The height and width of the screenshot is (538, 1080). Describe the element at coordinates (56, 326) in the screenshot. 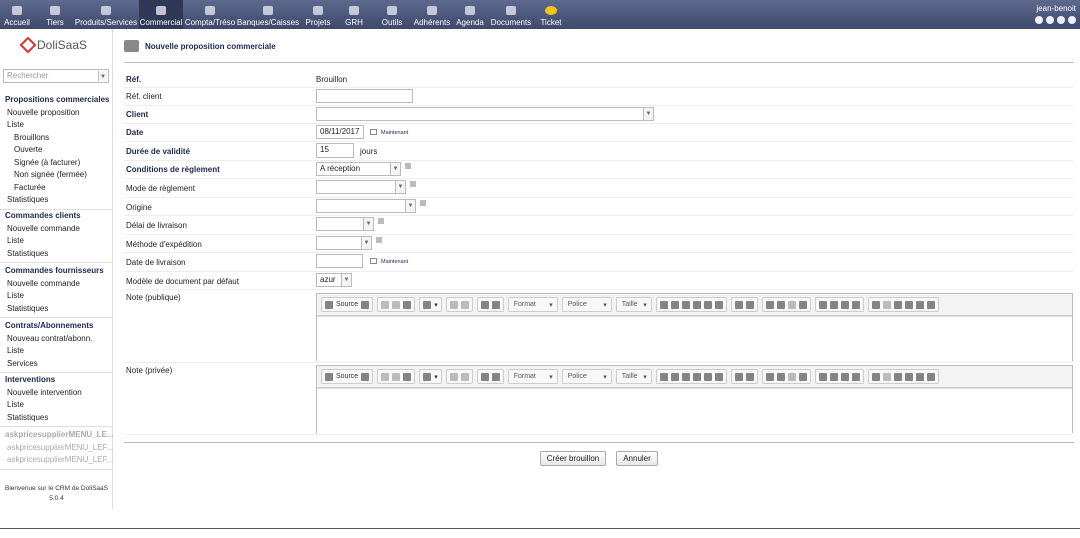

I see `menu-title: Contrats/Abonnements` at that location.